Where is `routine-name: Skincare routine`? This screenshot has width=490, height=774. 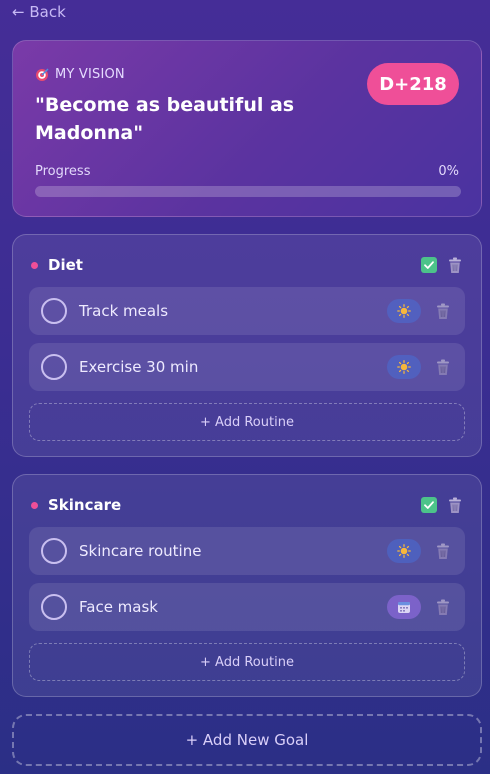
routine-name: Skincare routine is located at coordinates (140, 551).